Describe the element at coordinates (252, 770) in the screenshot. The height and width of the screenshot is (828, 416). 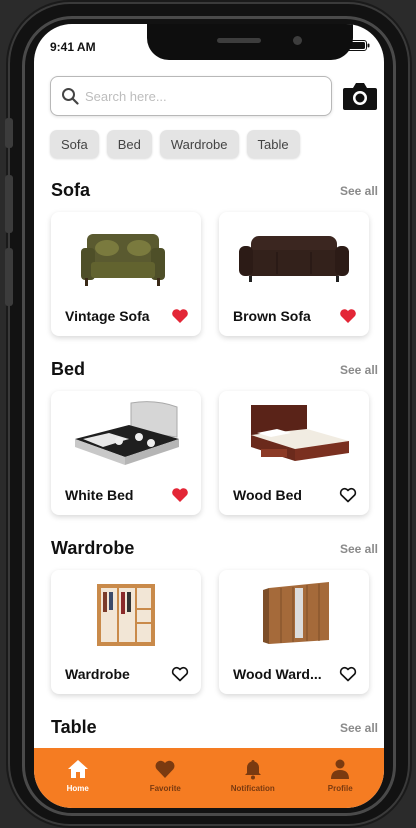
I see `bell-icon` at that location.